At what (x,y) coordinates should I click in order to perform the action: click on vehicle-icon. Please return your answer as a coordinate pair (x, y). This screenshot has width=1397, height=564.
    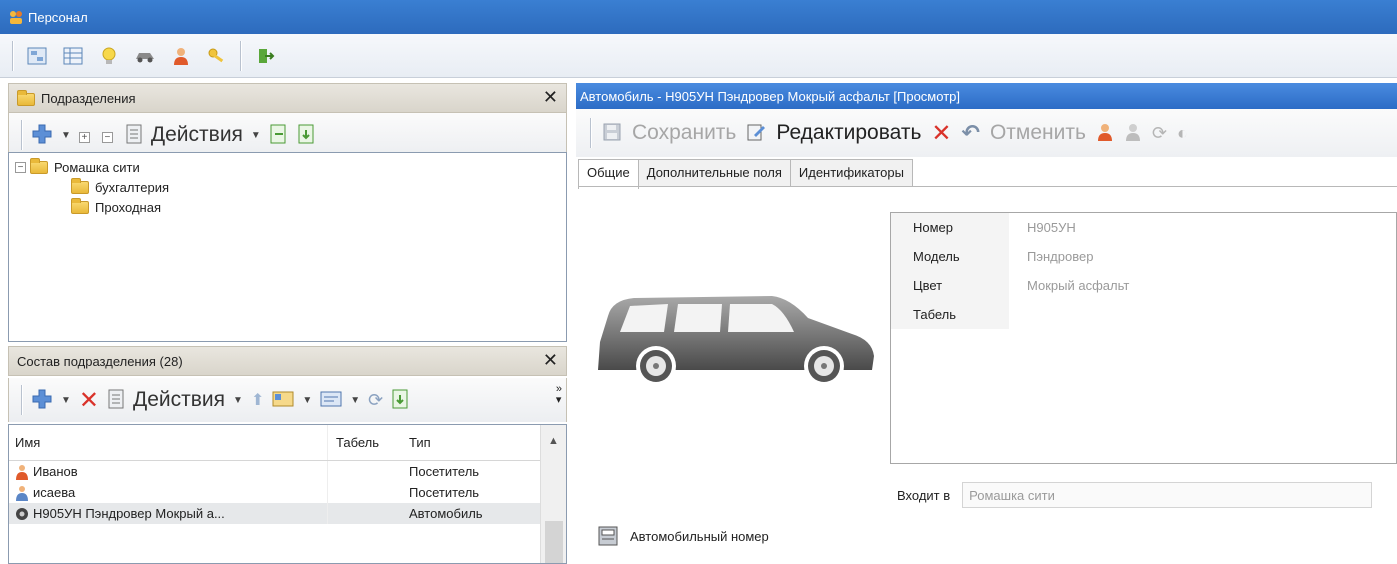
    Looking at the image, I should click on (22, 513).